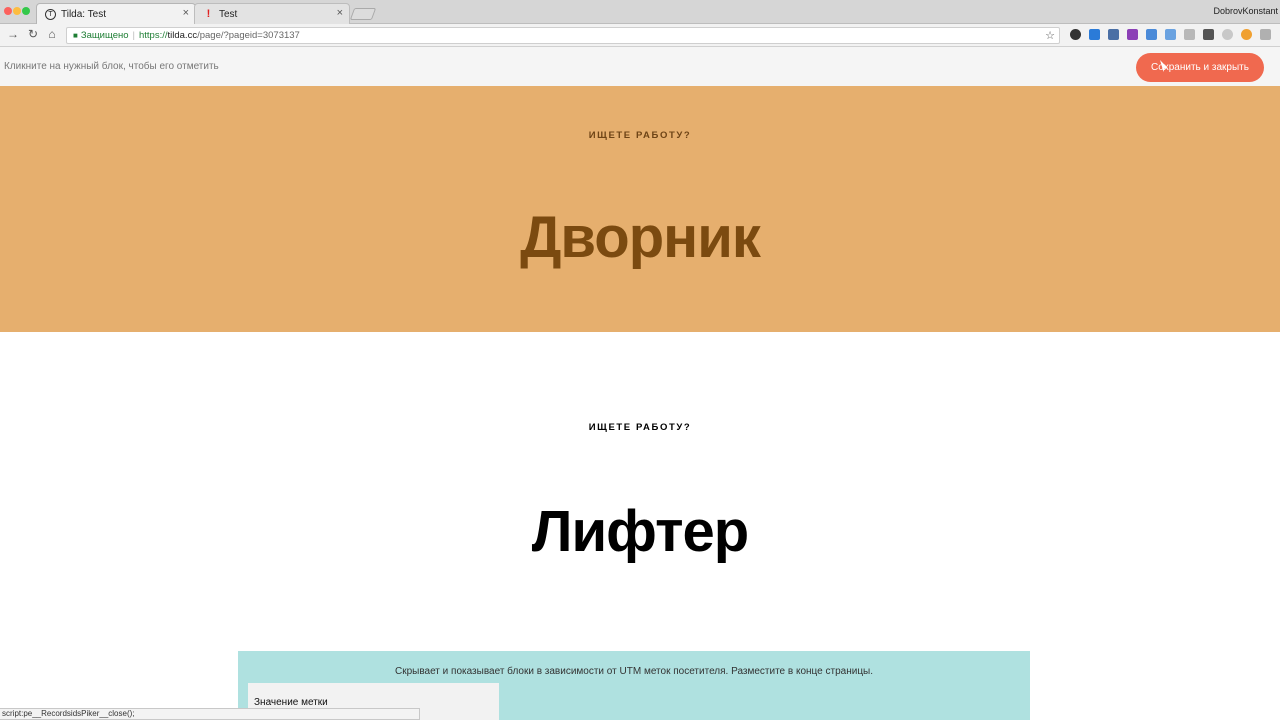  What do you see at coordinates (1132, 34) in the screenshot?
I see `onenote-icon` at bounding box center [1132, 34].